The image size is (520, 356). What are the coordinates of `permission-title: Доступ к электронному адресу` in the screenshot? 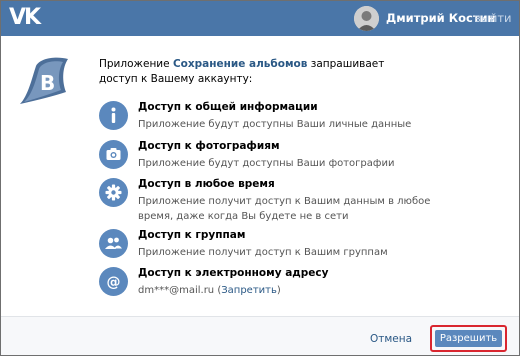 It's located at (233, 273).